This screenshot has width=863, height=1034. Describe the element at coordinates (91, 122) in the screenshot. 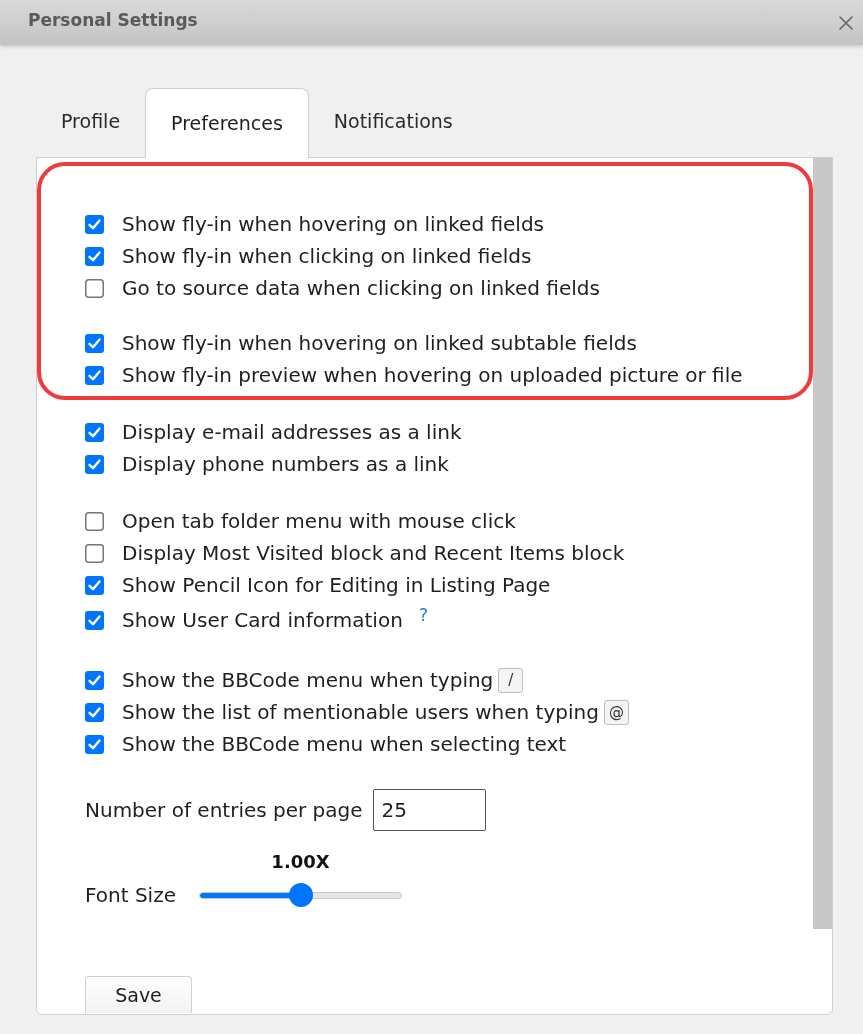

I see `tab: Profile` at that location.